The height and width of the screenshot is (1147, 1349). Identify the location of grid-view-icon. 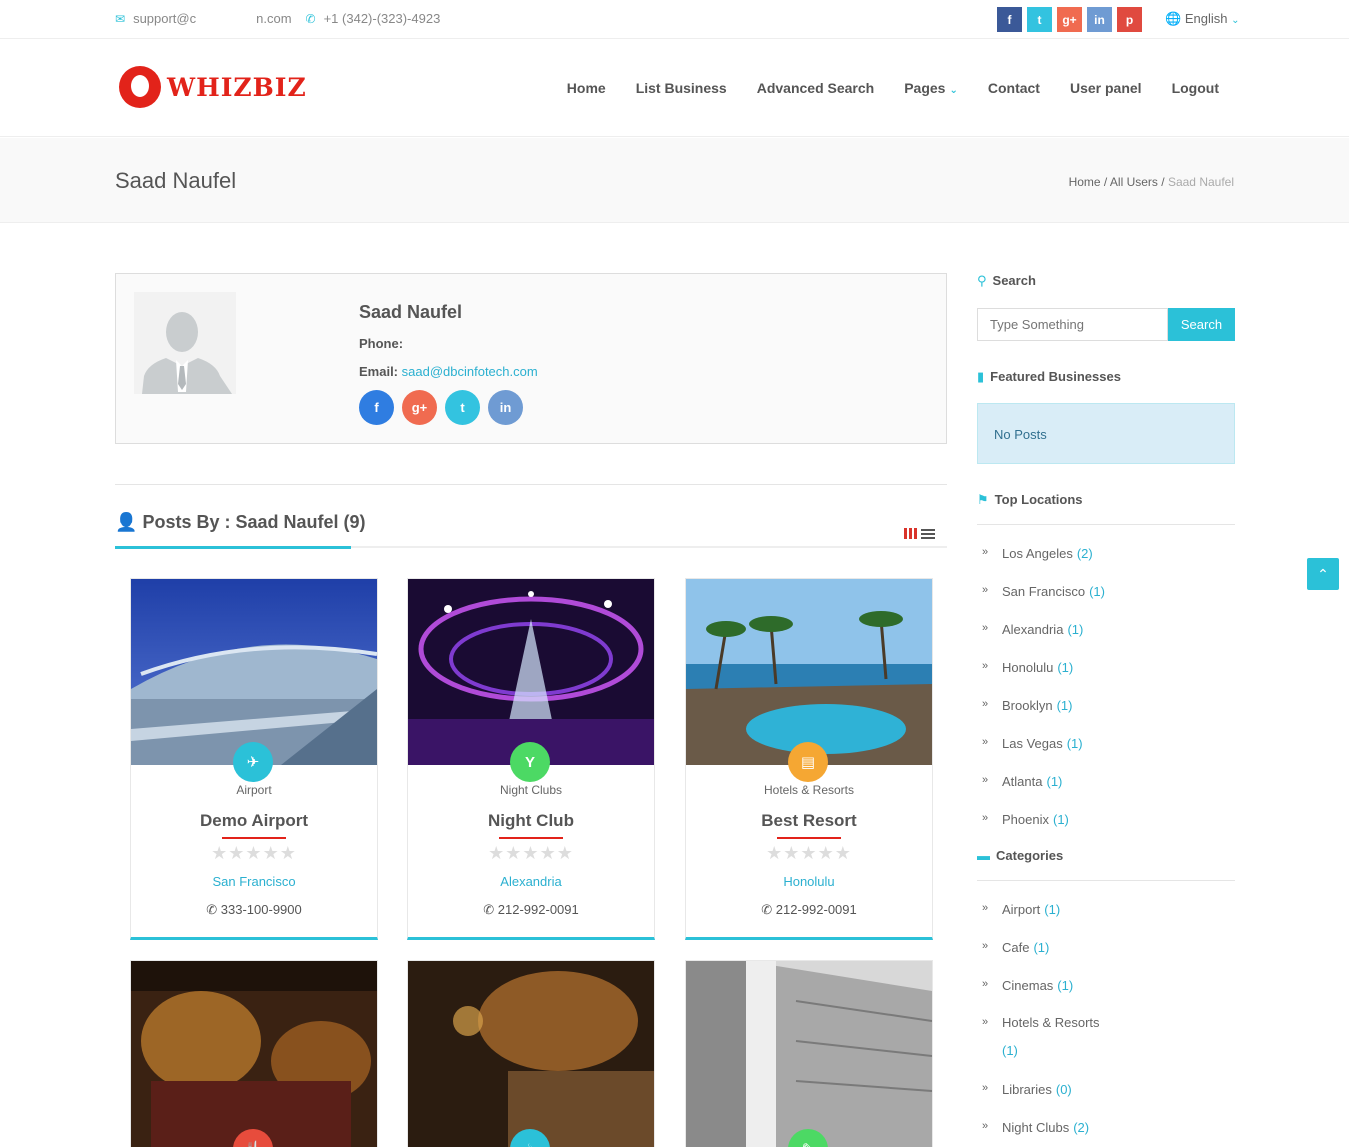
(911, 533).